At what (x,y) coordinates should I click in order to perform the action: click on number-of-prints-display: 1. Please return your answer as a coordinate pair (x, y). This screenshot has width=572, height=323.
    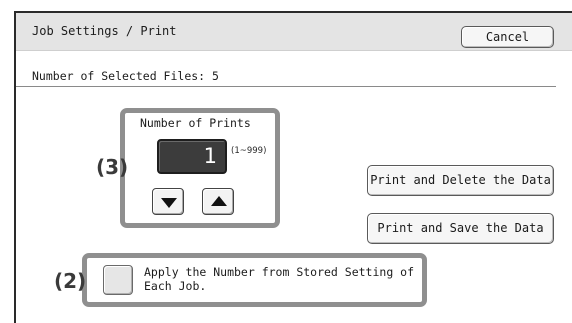
    Looking at the image, I should click on (192, 156).